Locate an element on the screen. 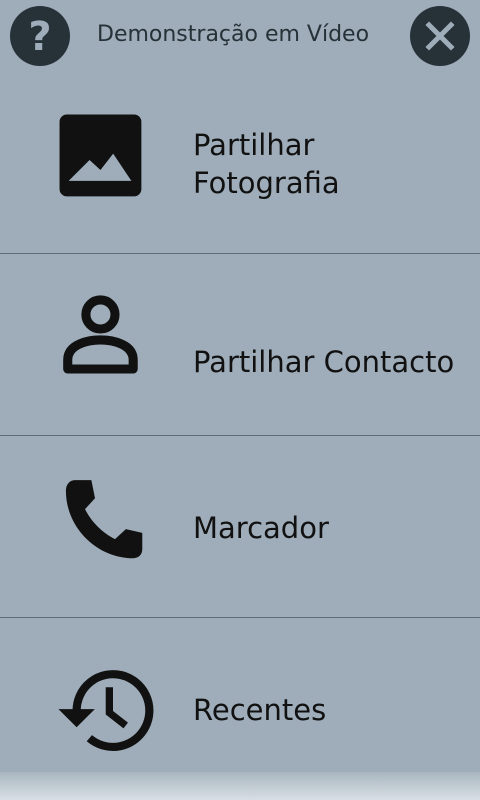  page-title: Demonstração em Vídeo is located at coordinates (233, 34).